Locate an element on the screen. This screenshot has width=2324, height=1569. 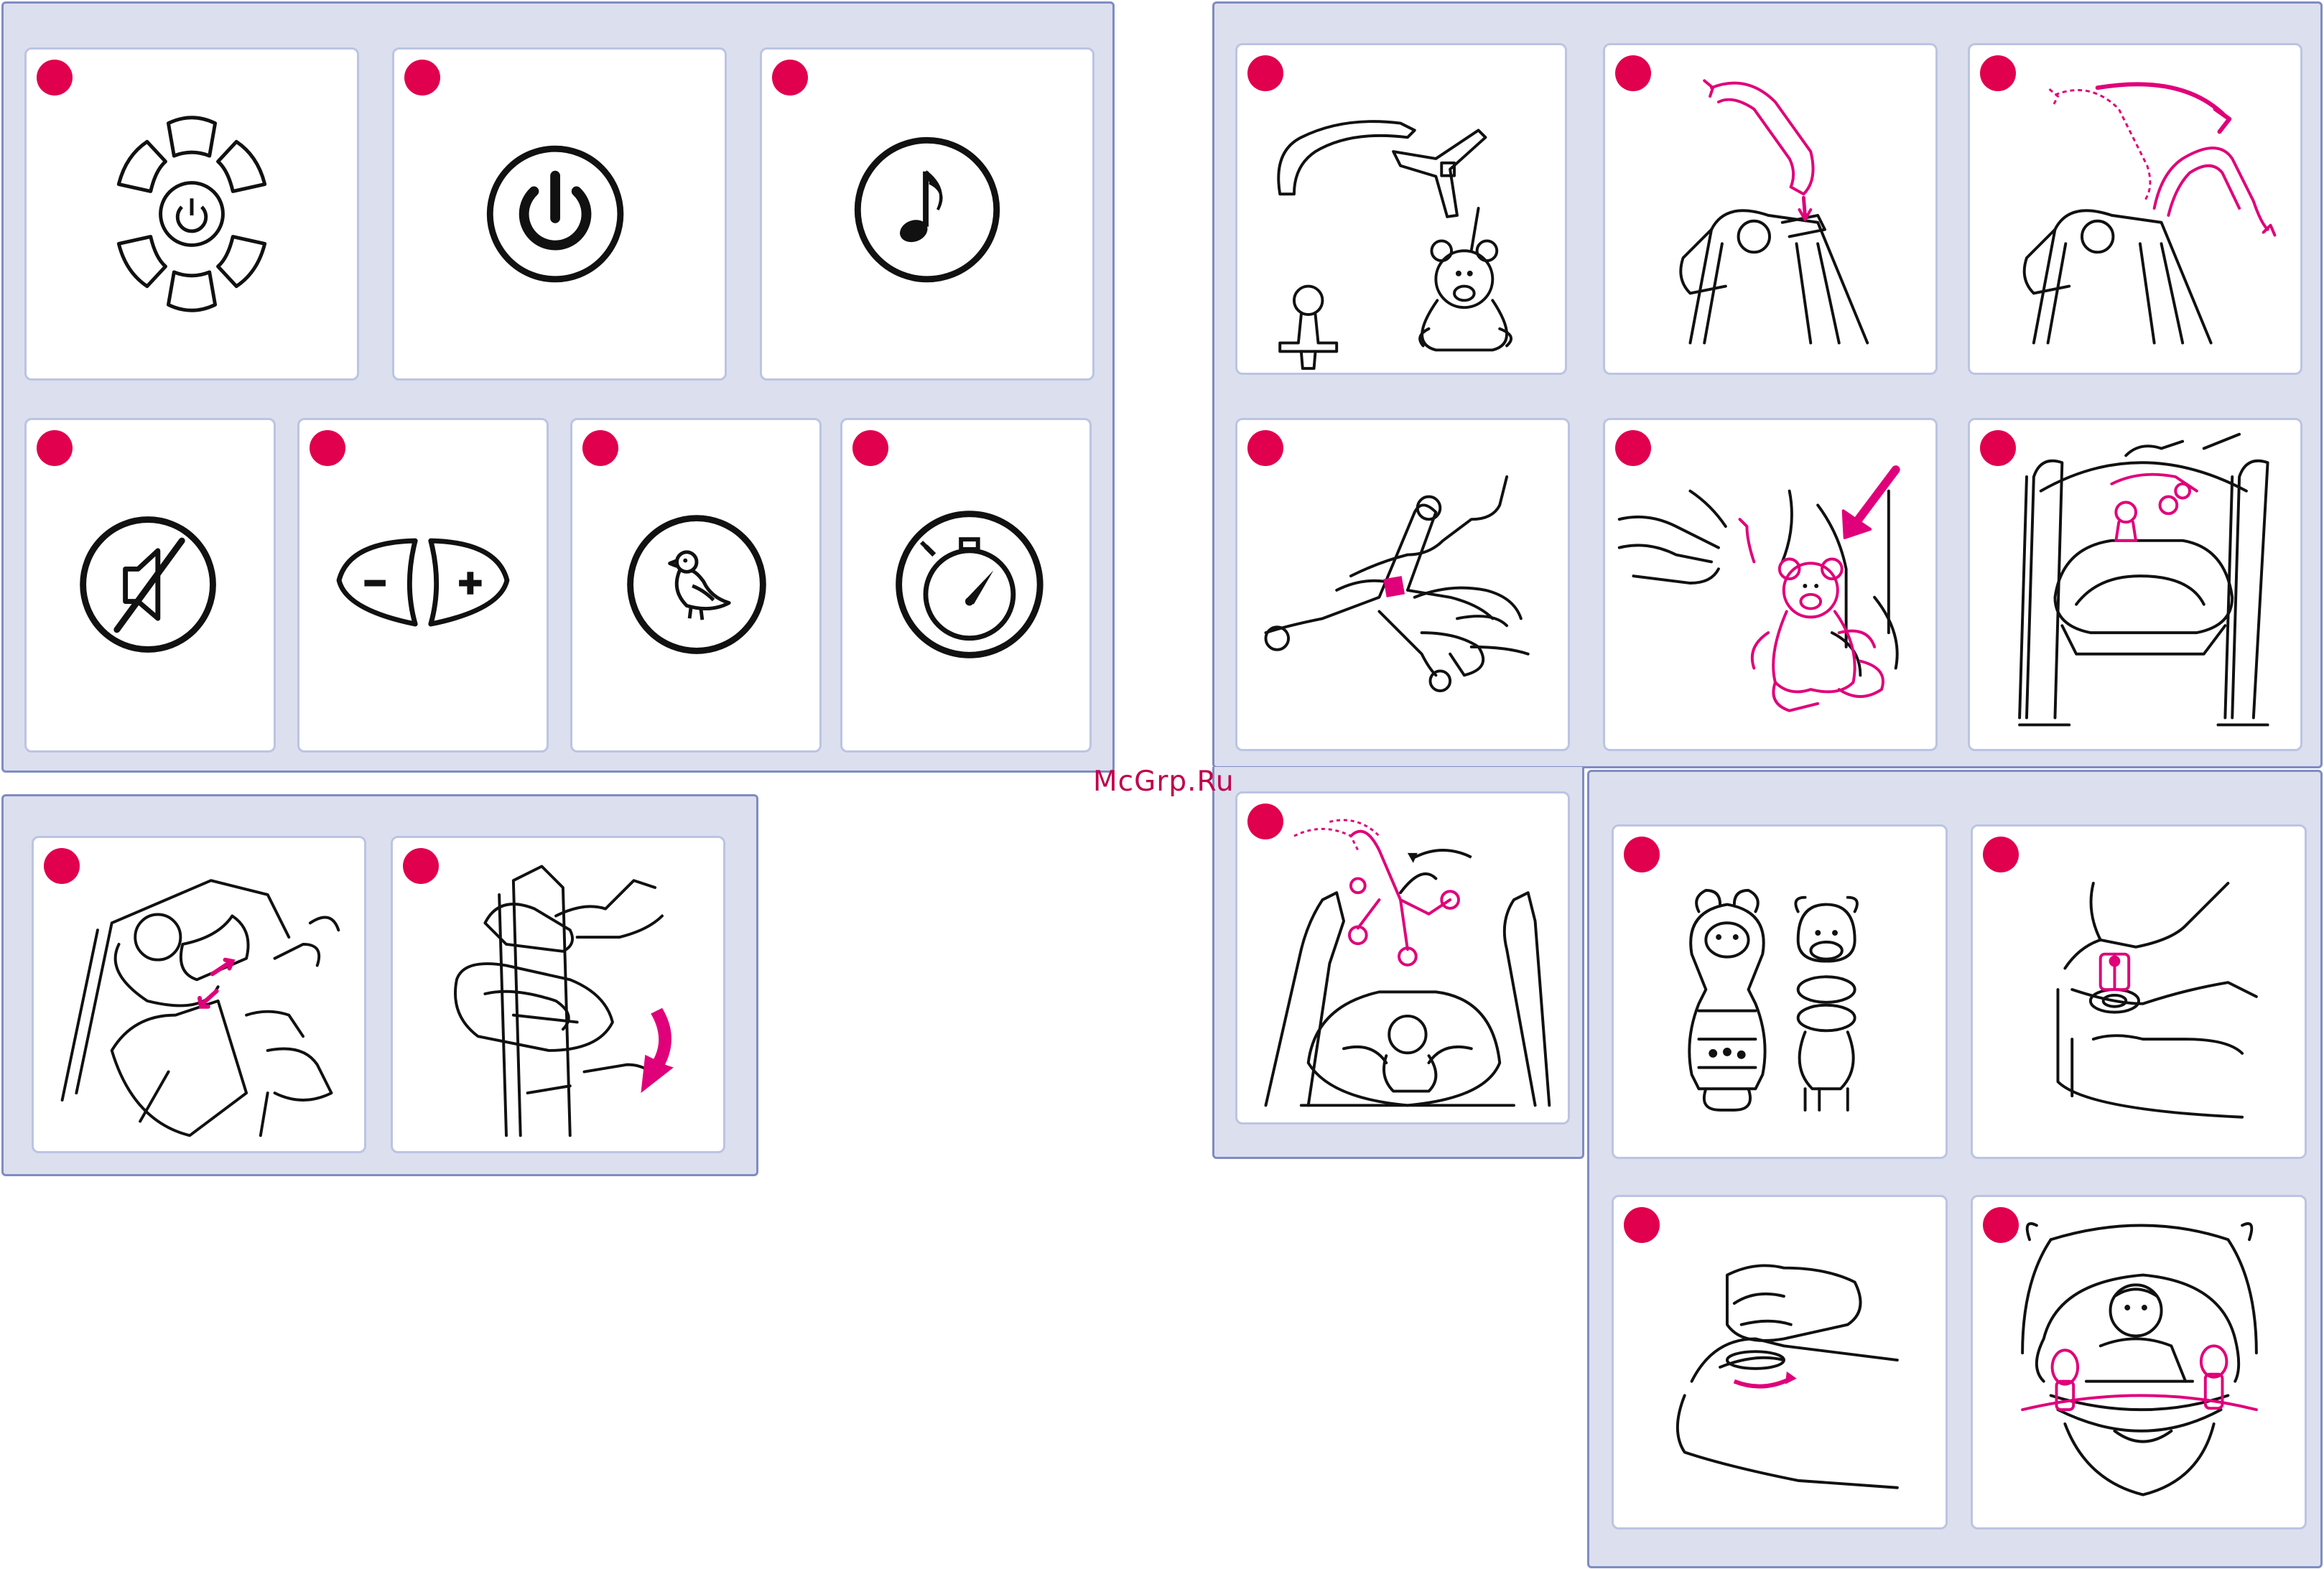
panel-tray-toys is located at coordinates (1780, 992).